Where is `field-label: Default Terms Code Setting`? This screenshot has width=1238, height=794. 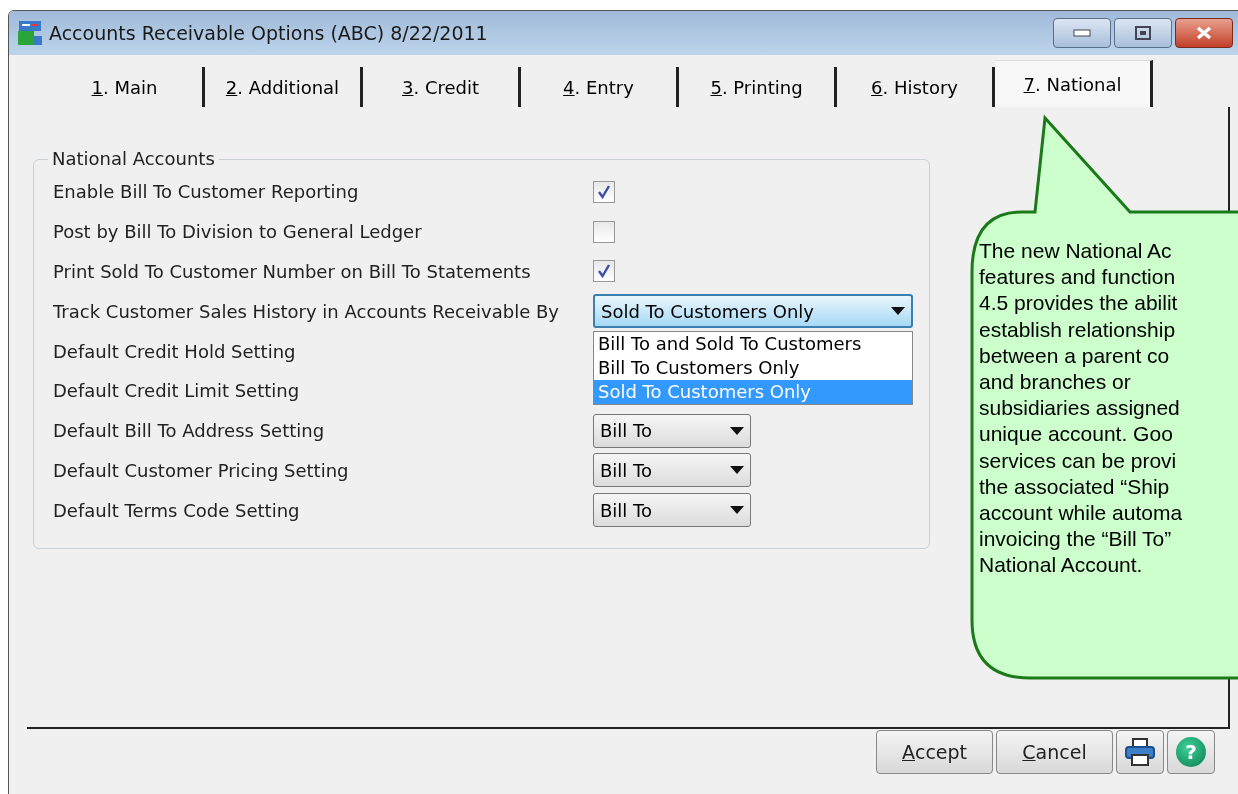
field-label: Default Terms Code Setting is located at coordinates (177, 510).